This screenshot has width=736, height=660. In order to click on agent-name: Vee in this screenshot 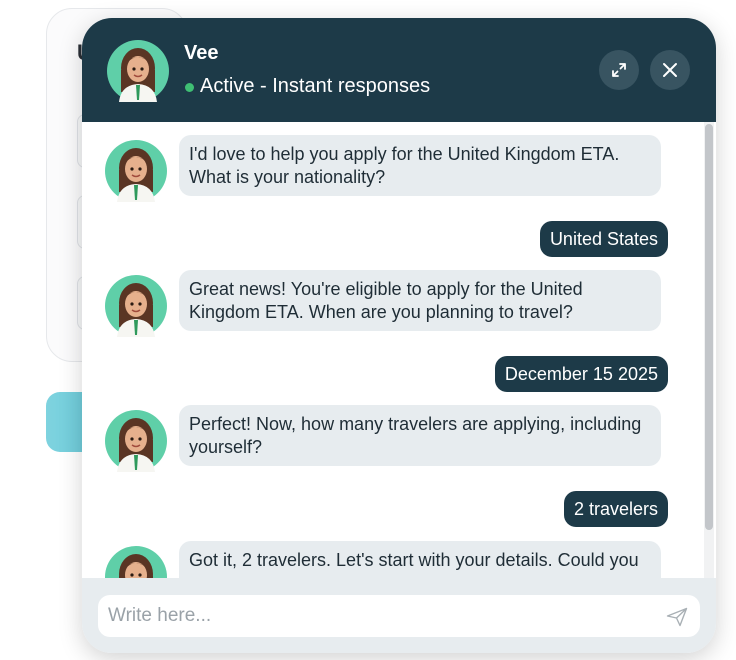, I will do `click(201, 53)`.